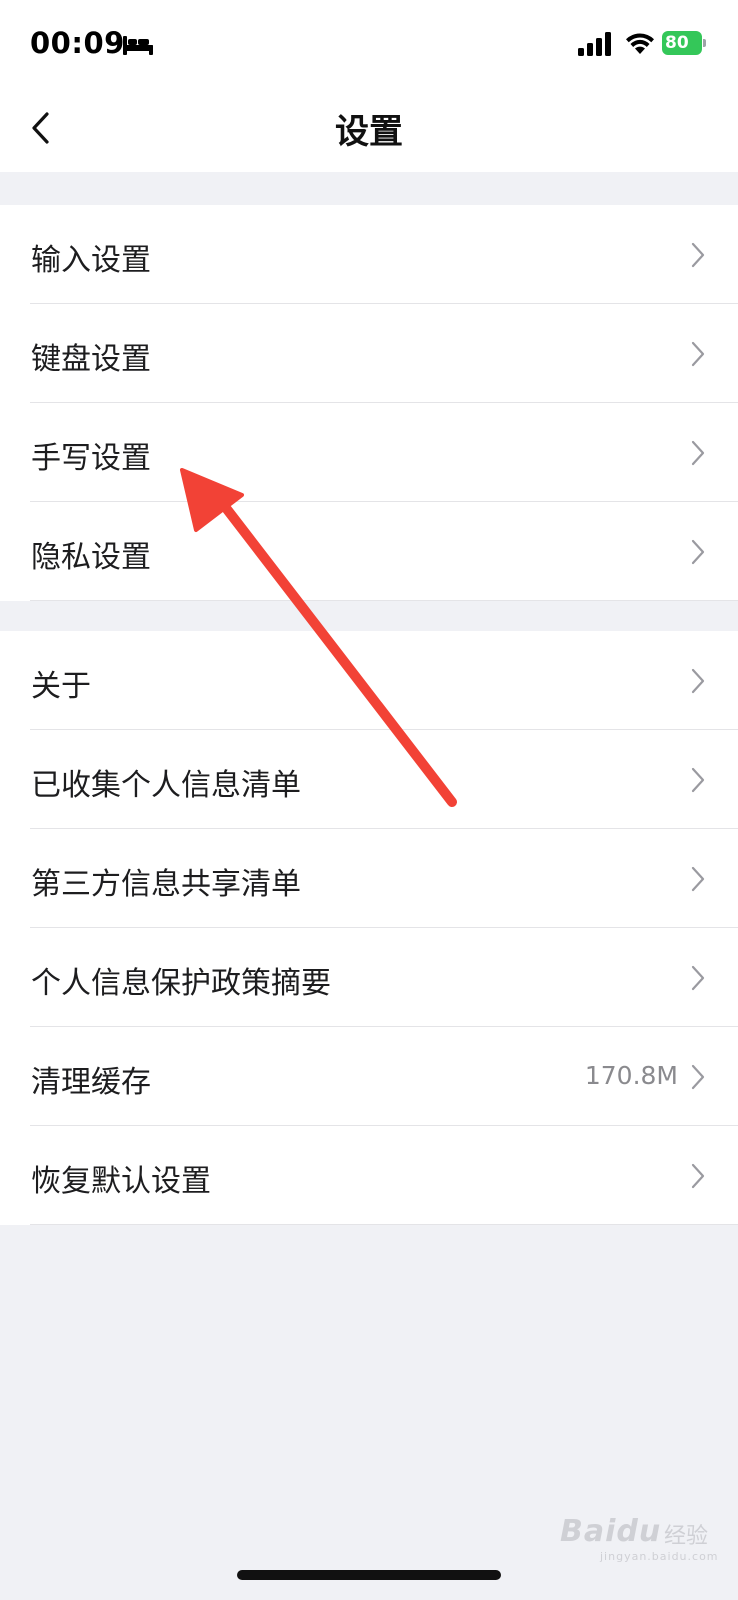 Image resolution: width=738 pixels, height=1600 pixels. What do you see at coordinates (369, 551) in the screenshot?
I see `settings-row-privacy: 隐私设置` at bounding box center [369, 551].